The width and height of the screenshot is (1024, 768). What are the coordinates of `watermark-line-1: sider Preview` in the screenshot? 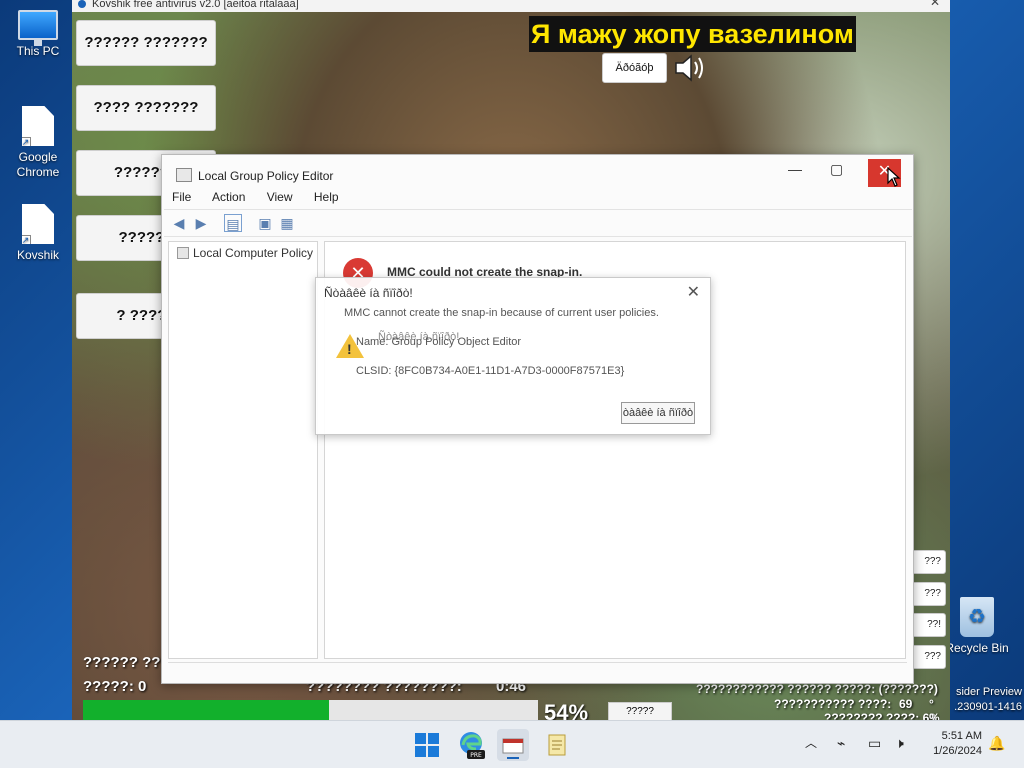 It's located at (988, 692).